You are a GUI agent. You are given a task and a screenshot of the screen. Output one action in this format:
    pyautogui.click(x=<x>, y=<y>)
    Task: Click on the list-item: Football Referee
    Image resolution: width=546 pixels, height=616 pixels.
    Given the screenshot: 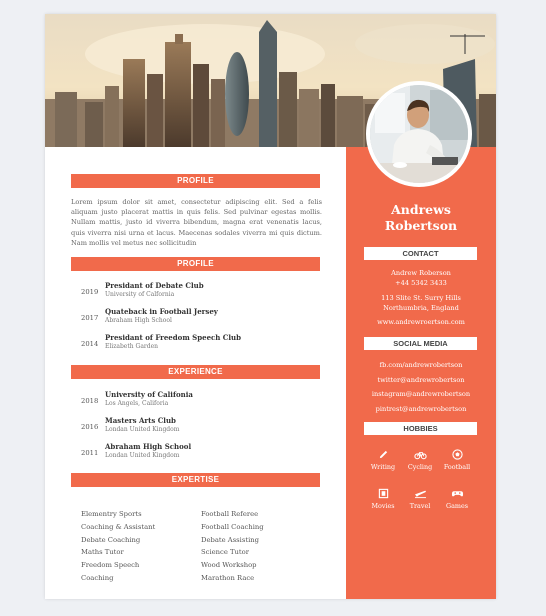 What is the action you would take?
    pyautogui.click(x=230, y=514)
    